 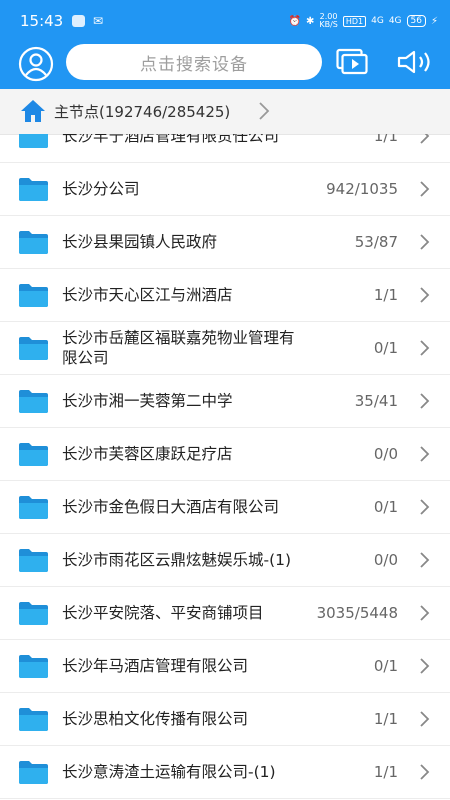 I want to click on item-name: 长沙意涛渣土运输有限公司-(1), so click(x=169, y=772).